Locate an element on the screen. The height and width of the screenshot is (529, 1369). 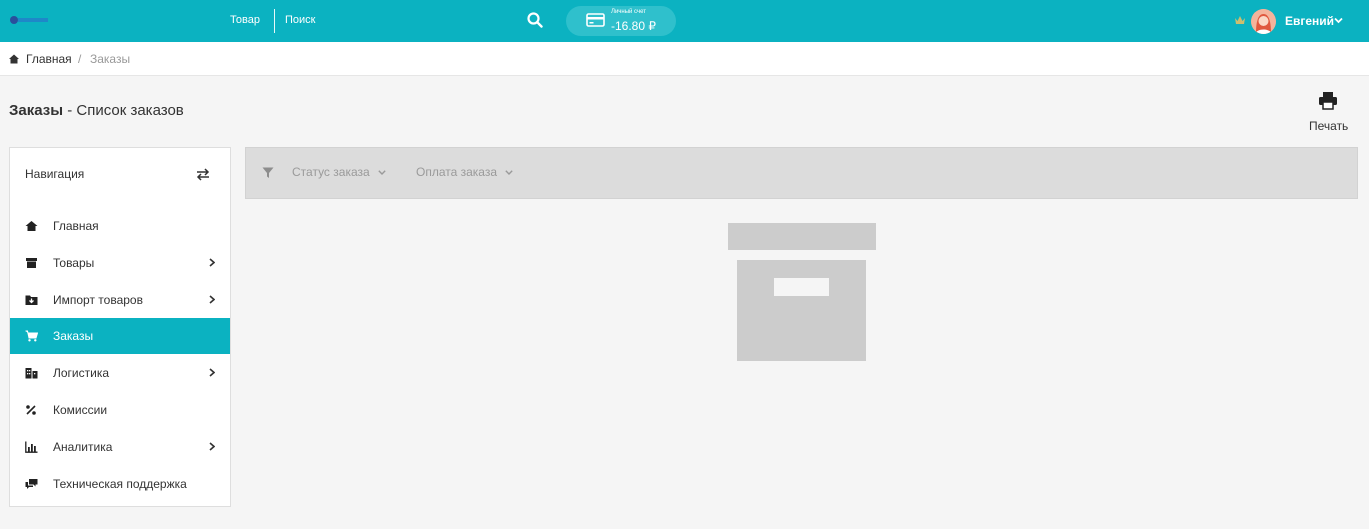
sidebar-item-support: Техническая поддержка is located at coordinates (120, 484).